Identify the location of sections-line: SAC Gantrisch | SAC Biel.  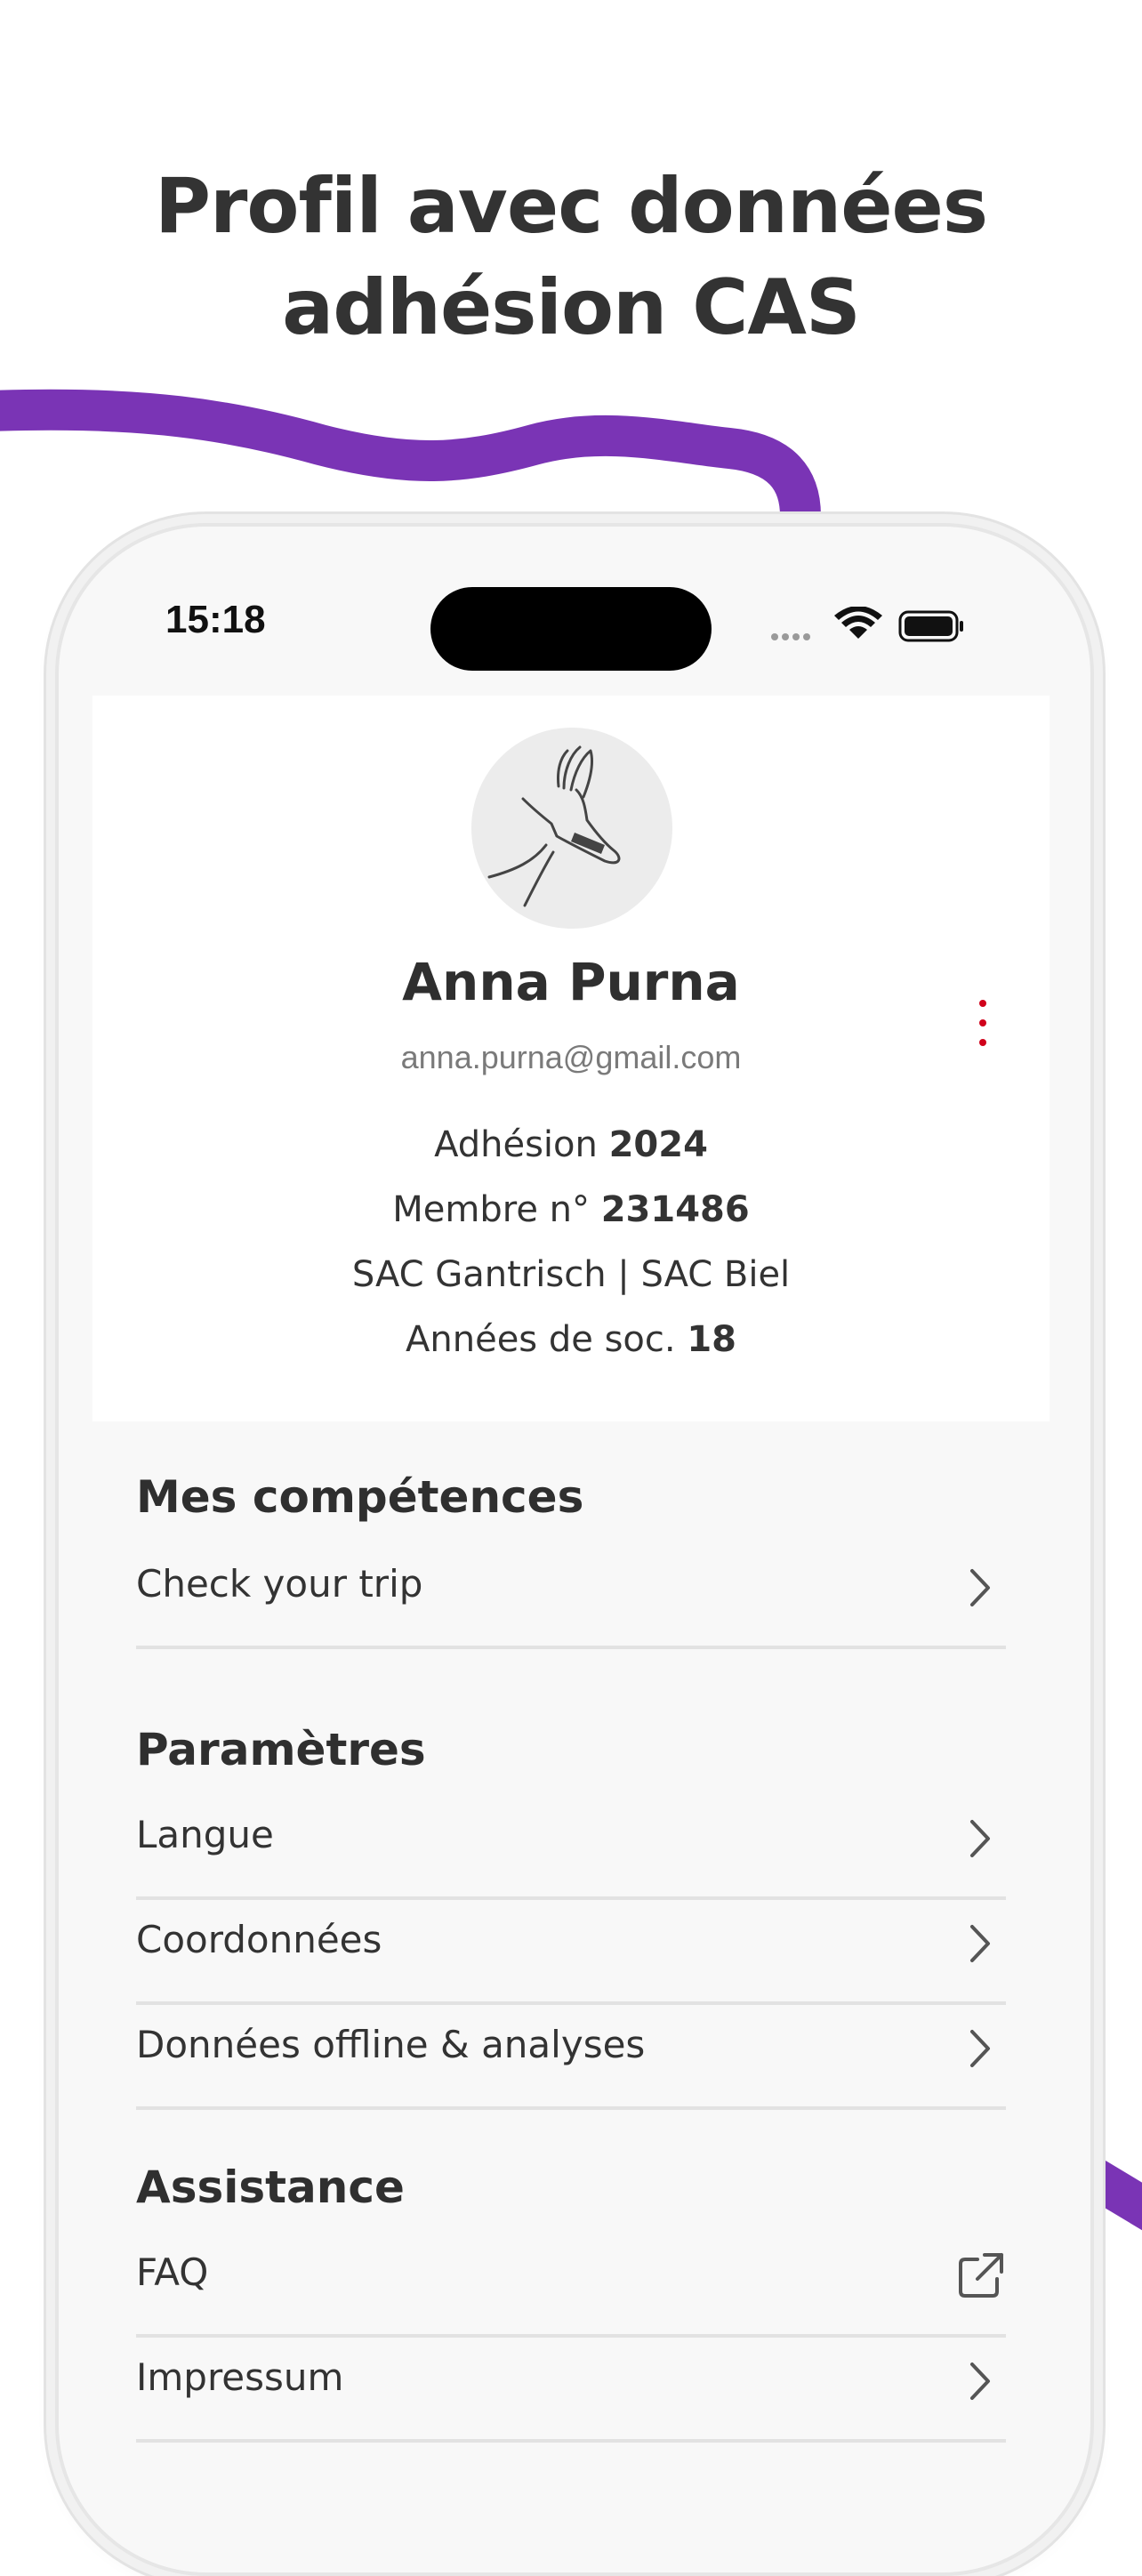
(571, 1274).